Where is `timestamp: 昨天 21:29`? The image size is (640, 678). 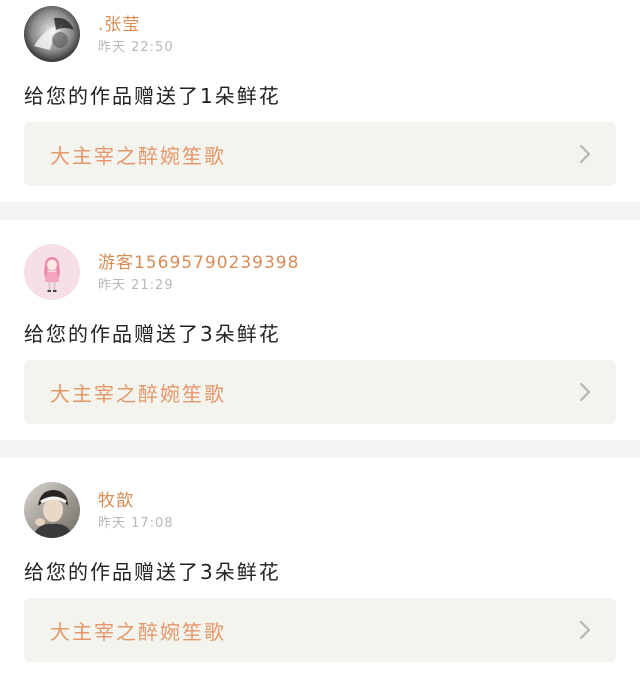
timestamp: 昨天 21:29 is located at coordinates (136, 285).